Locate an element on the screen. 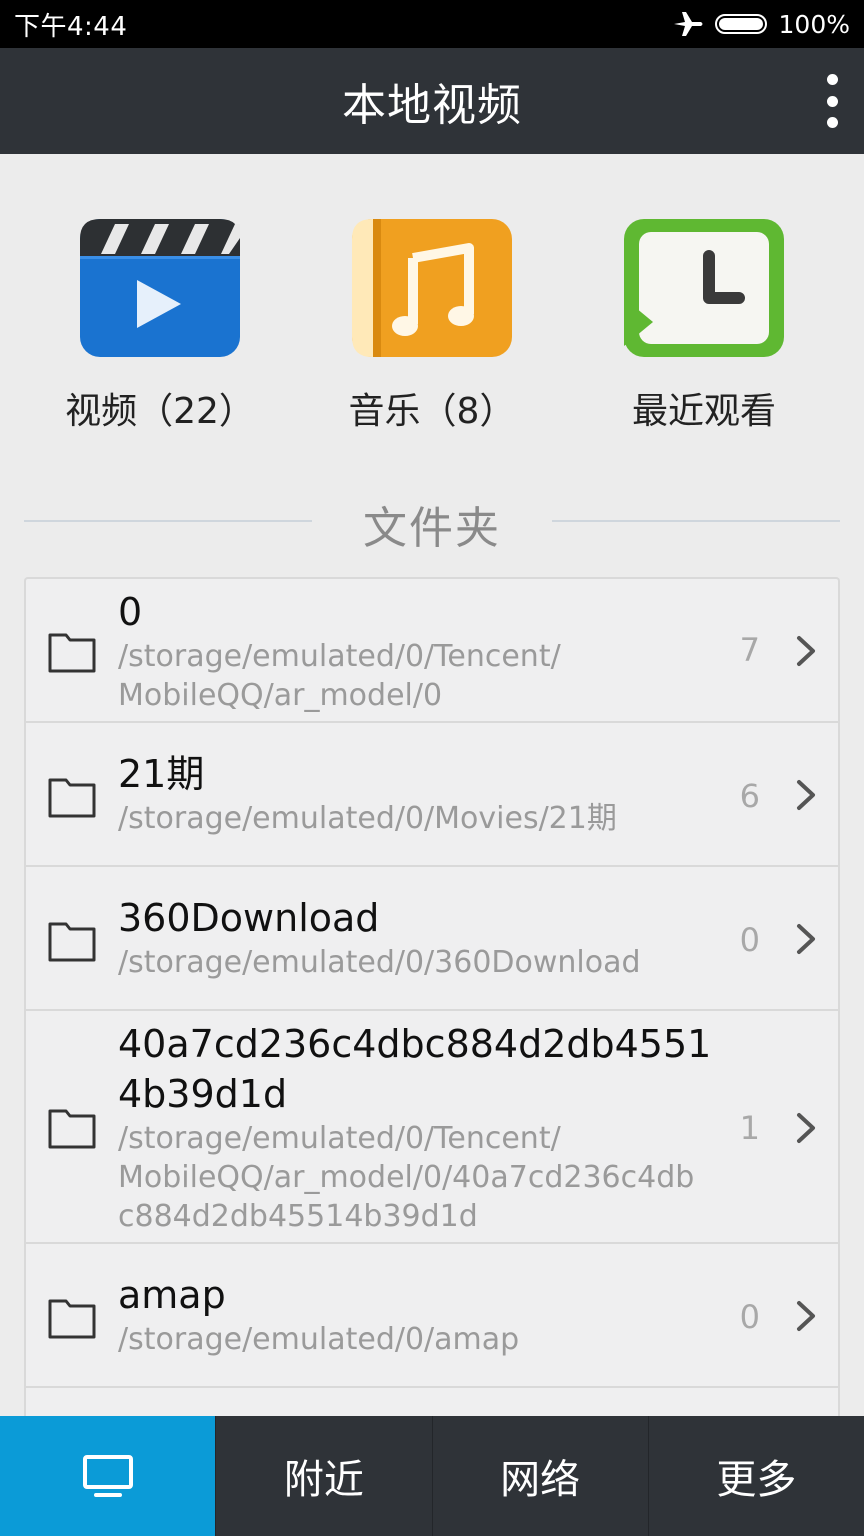 This screenshot has height=1536, width=864. folder-name: 360Download is located at coordinates (249, 918).